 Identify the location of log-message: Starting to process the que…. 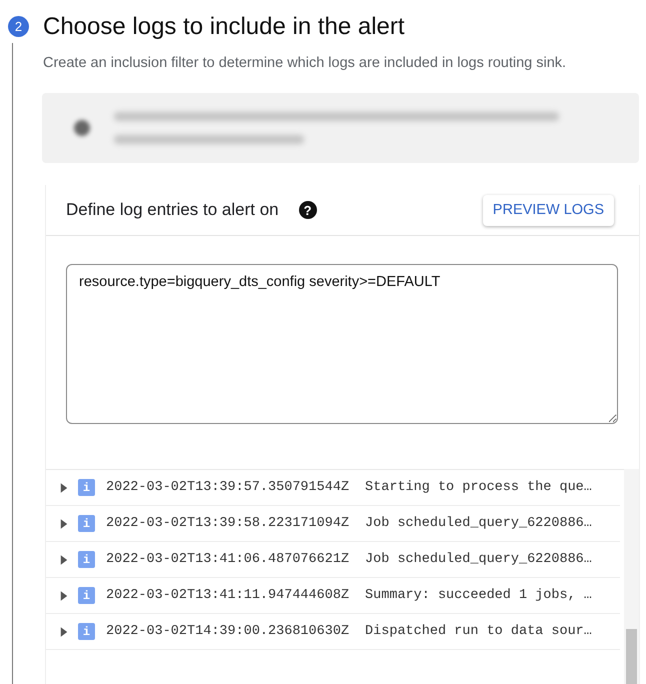
(478, 487).